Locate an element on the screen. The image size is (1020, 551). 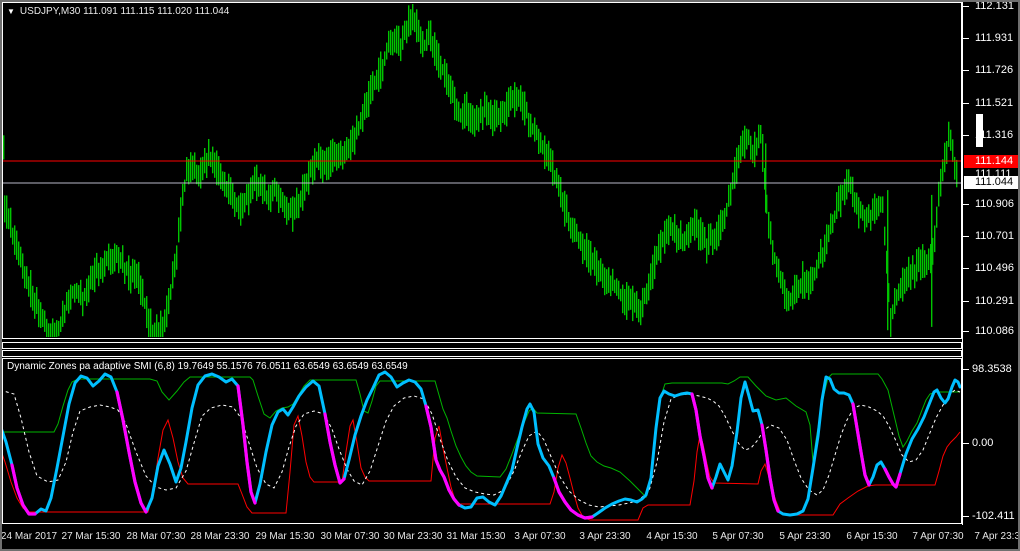
price-axis-label: 112.131 is located at coordinates (994, 6).